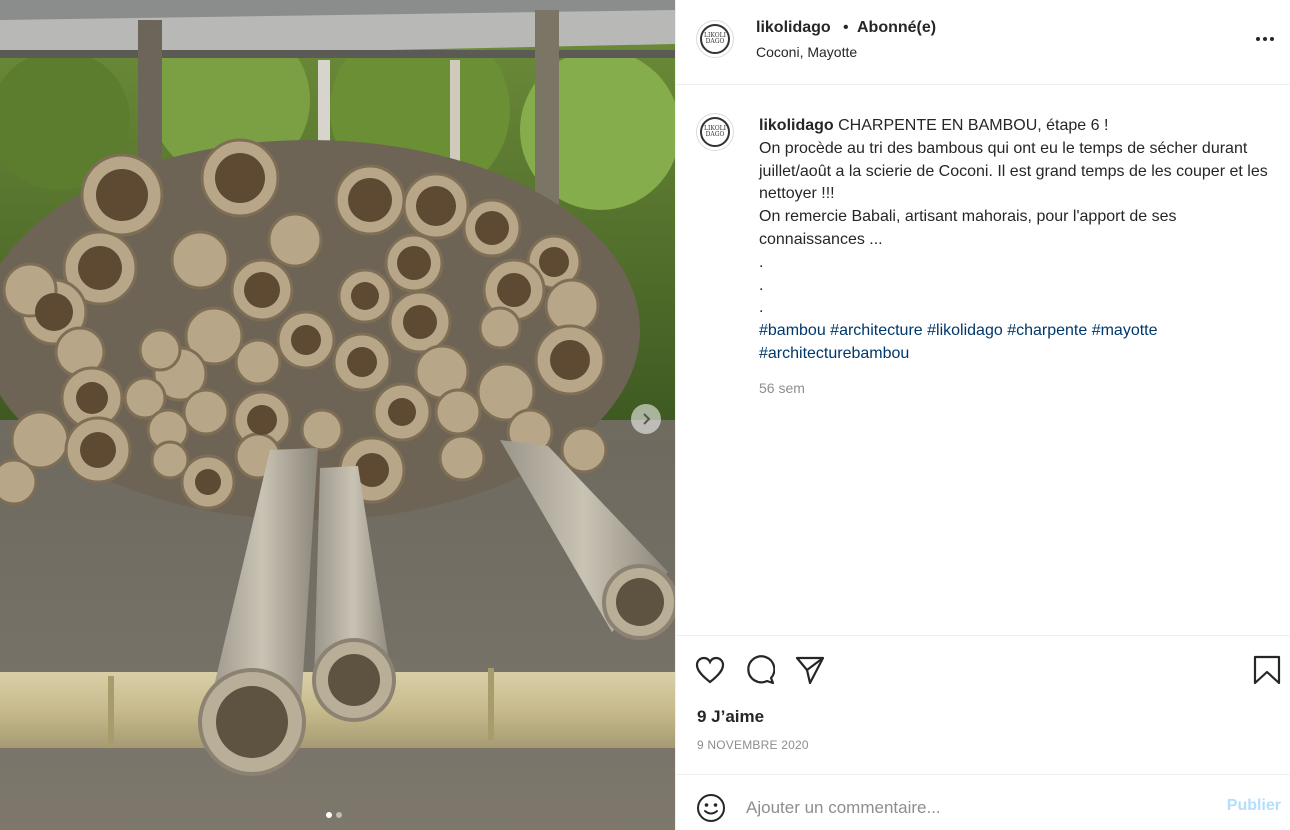  What do you see at coordinates (782, 388) in the screenshot?
I see `caption-timestamp: 56 sem` at bounding box center [782, 388].